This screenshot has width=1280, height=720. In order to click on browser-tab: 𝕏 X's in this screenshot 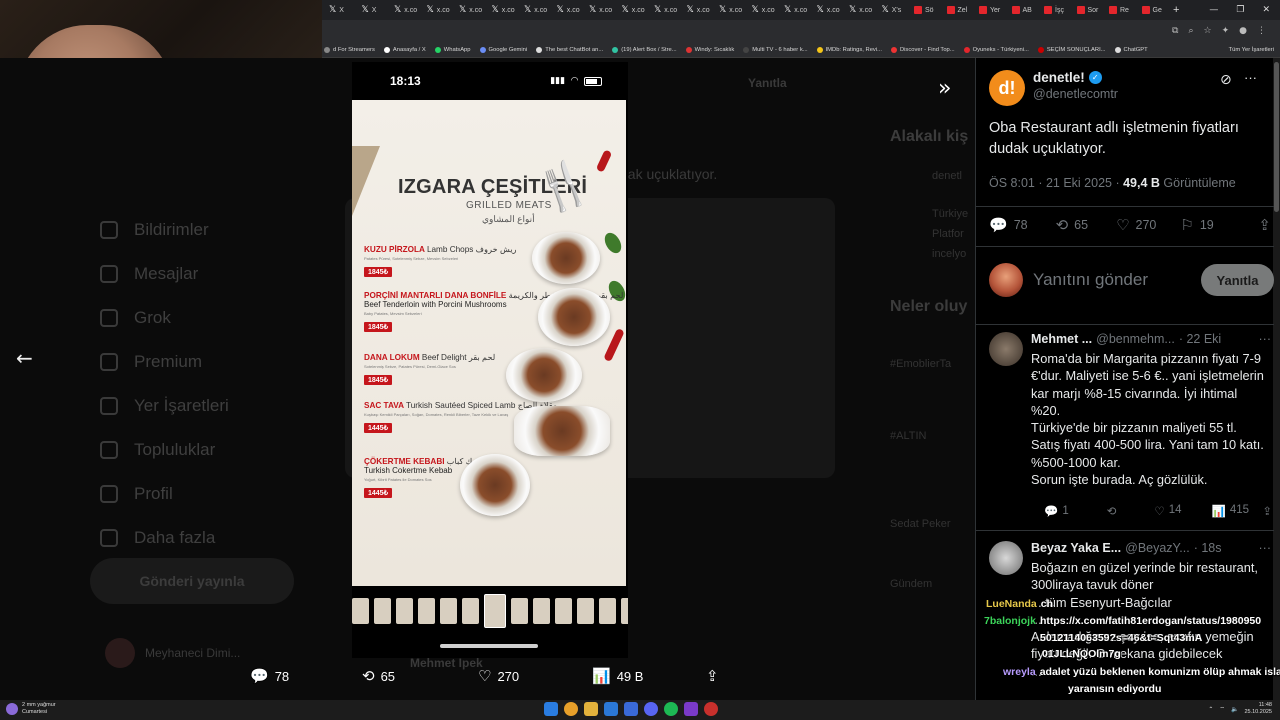, I will do `click(893, 10)`.